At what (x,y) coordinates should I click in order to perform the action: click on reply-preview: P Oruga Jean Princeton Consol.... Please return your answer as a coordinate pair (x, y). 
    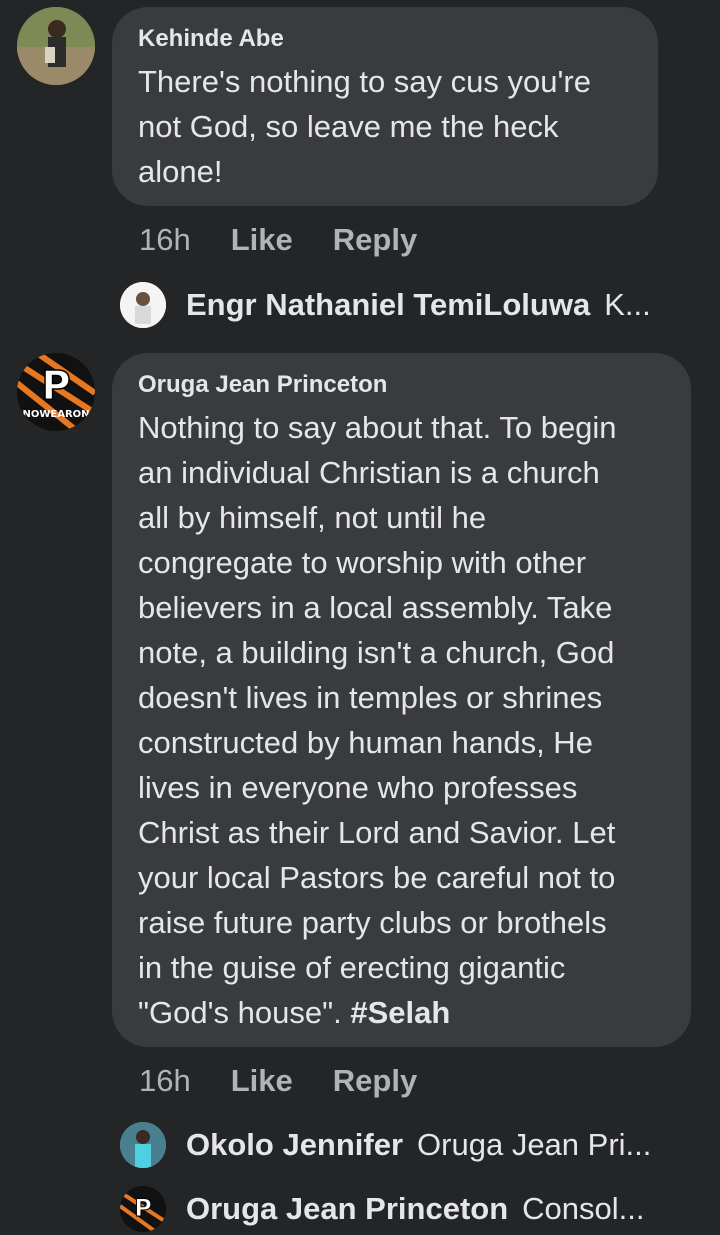
    Looking at the image, I should click on (400, 1209).